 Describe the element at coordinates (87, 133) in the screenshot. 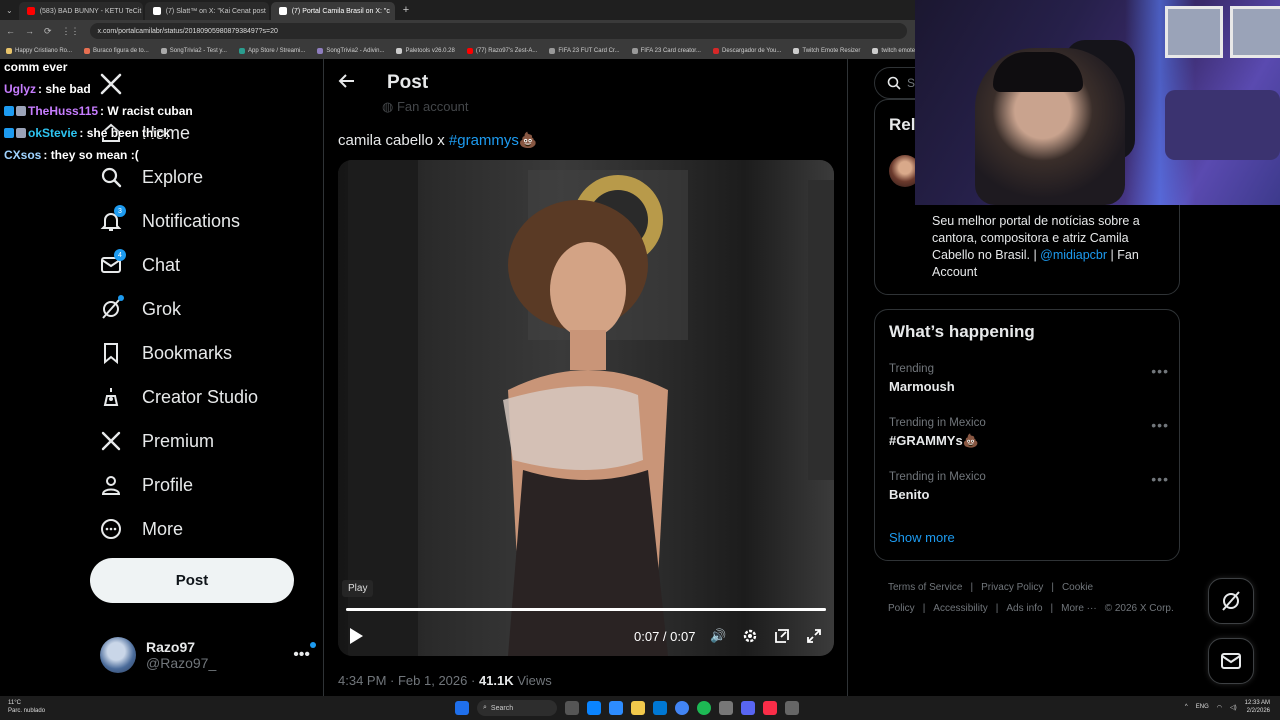

I see `chat-message: okStevie: she been thick` at that location.